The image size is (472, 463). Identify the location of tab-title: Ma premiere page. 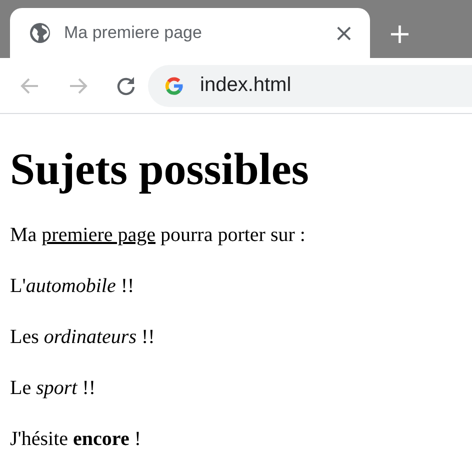
(133, 33).